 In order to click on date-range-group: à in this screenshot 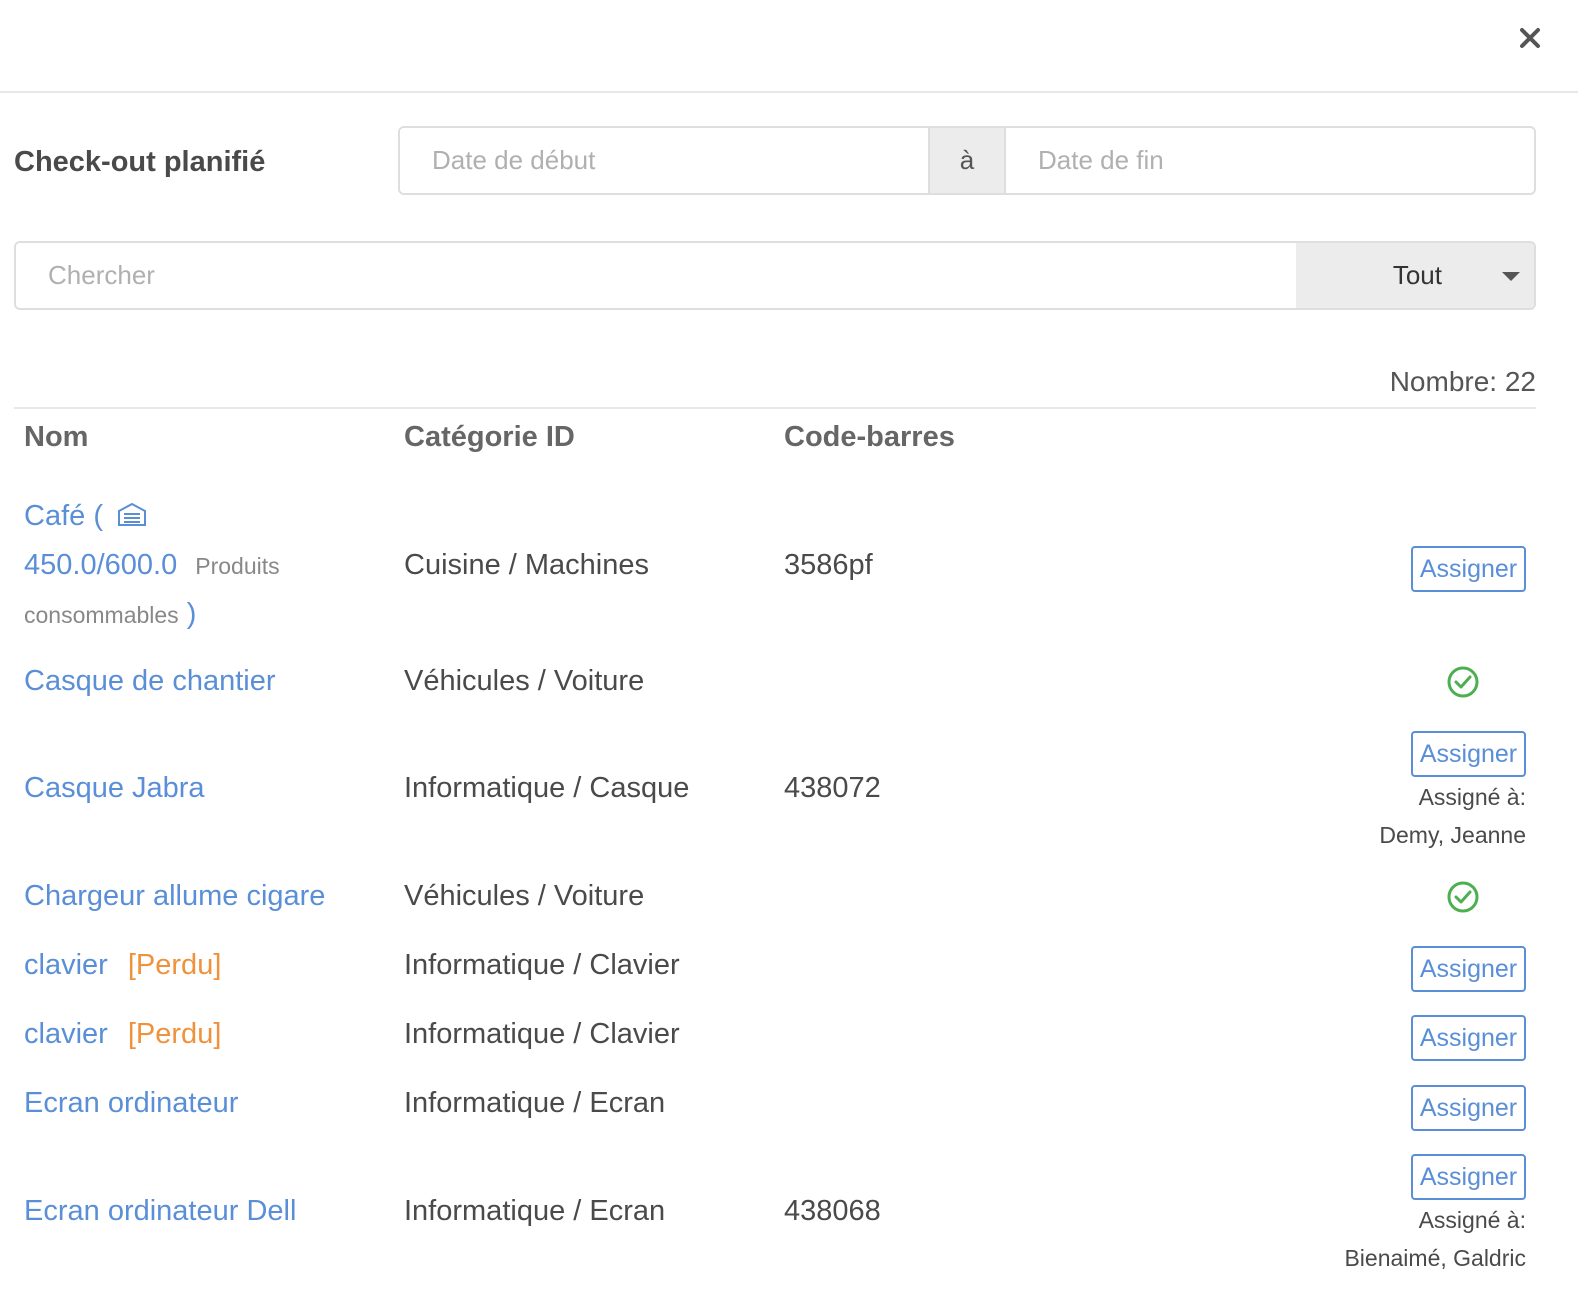, I will do `click(967, 160)`.